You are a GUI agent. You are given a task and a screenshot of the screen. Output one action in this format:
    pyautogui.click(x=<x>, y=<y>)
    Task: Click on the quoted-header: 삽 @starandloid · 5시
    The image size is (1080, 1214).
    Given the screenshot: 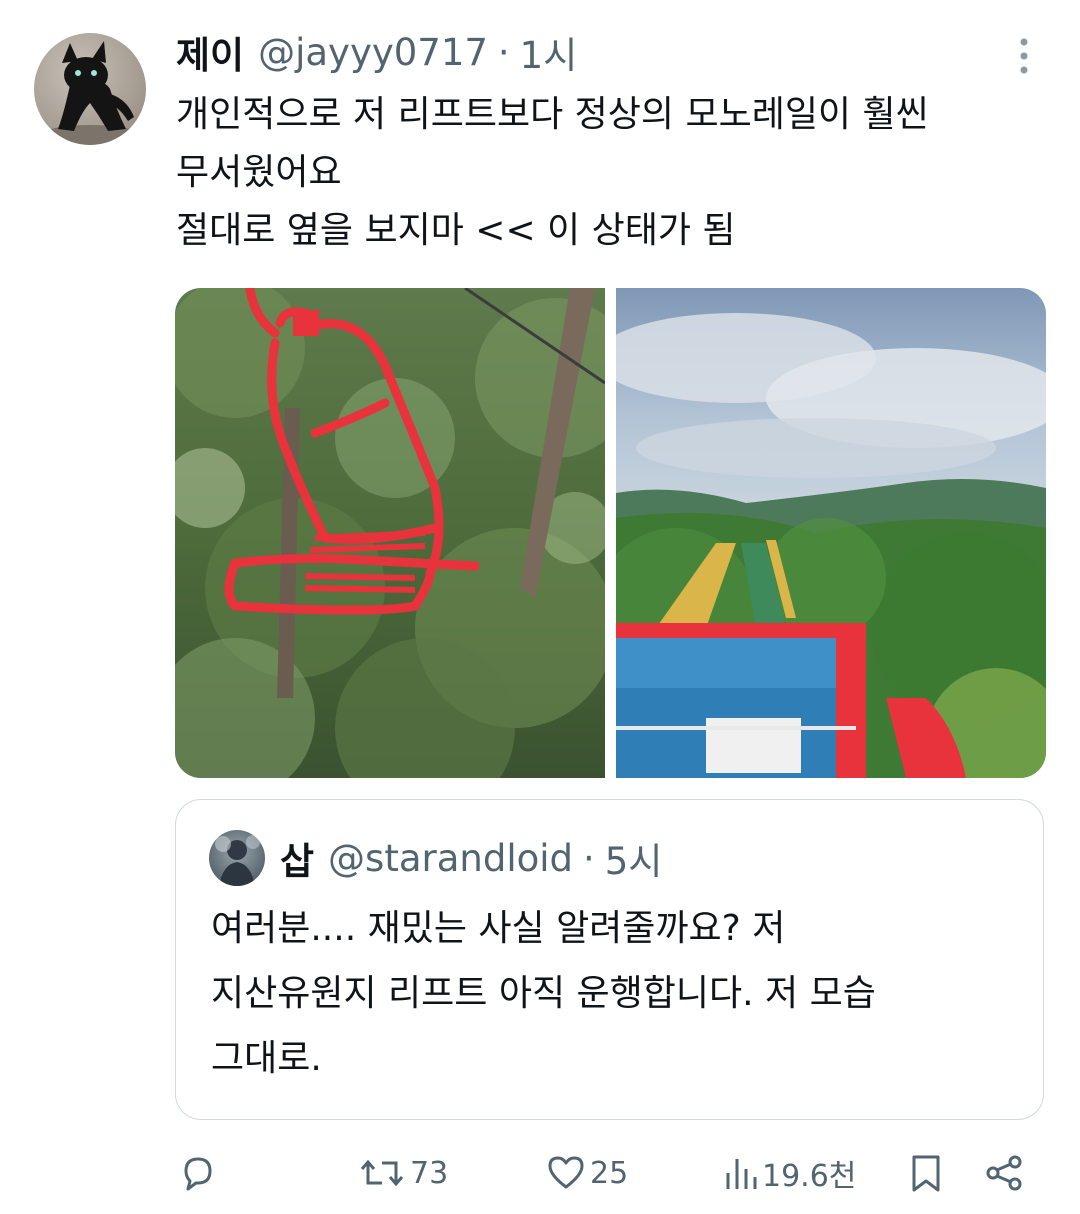 What is the action you would take?
    pyautogui.click(x=471, y=858)
    